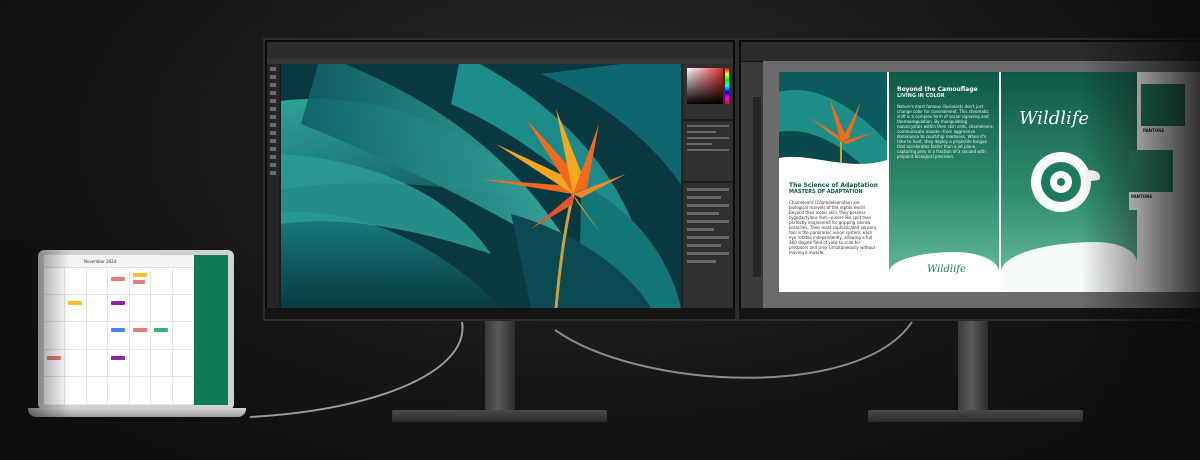  What do you see at coordinates (946, 269) in the screenshot?
I see `middle-panel-logo: Wildlife` at bounding box center [946, 269].